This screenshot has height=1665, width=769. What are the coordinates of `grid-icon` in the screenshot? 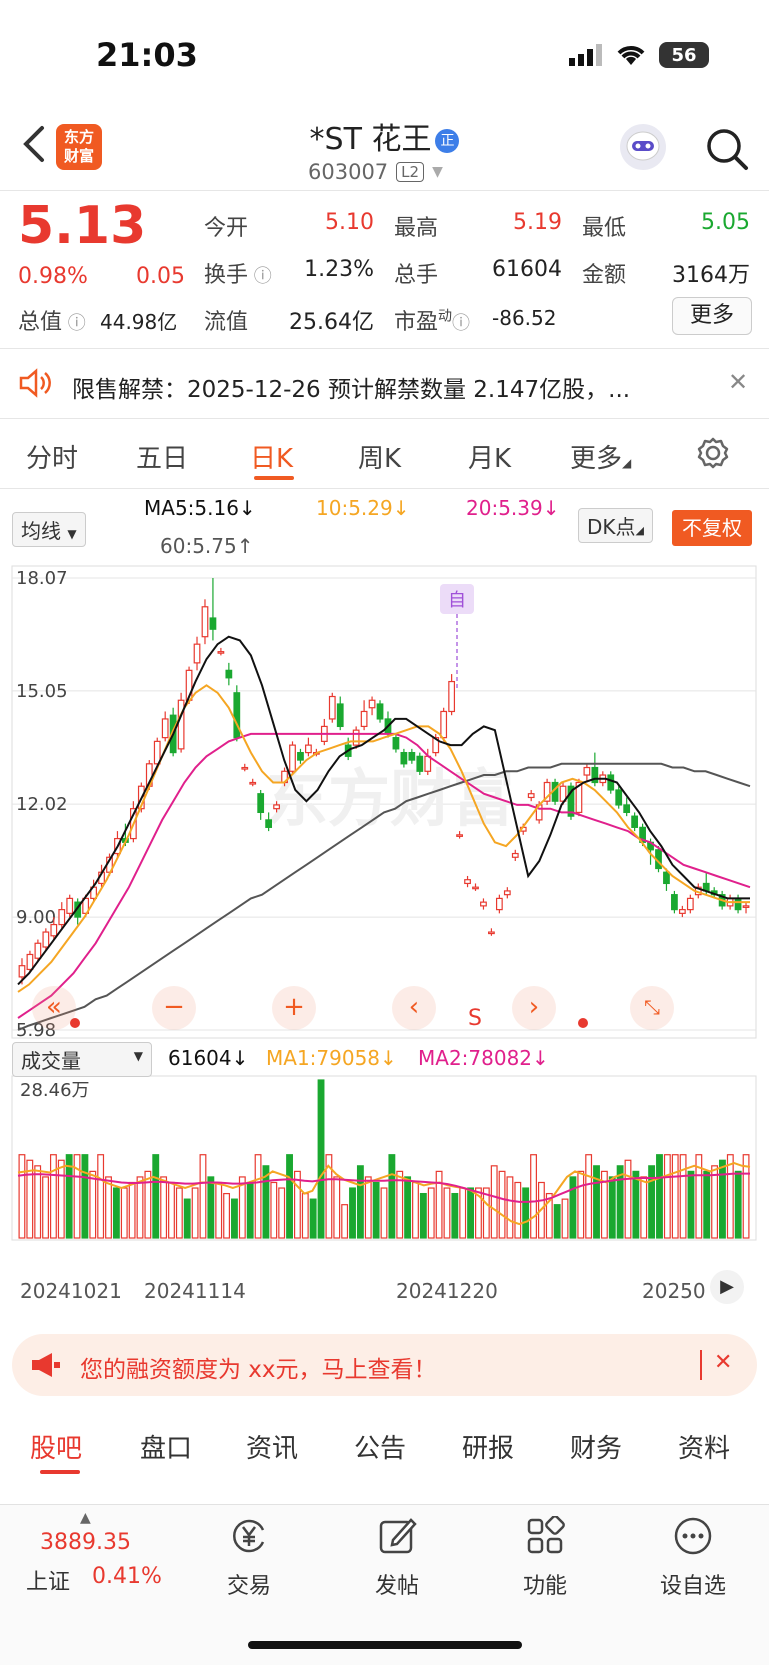 It's located at (546, 1534).